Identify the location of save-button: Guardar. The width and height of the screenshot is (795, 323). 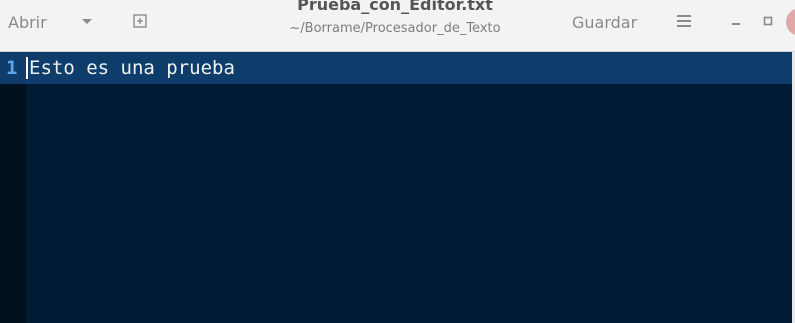
(604, 22).